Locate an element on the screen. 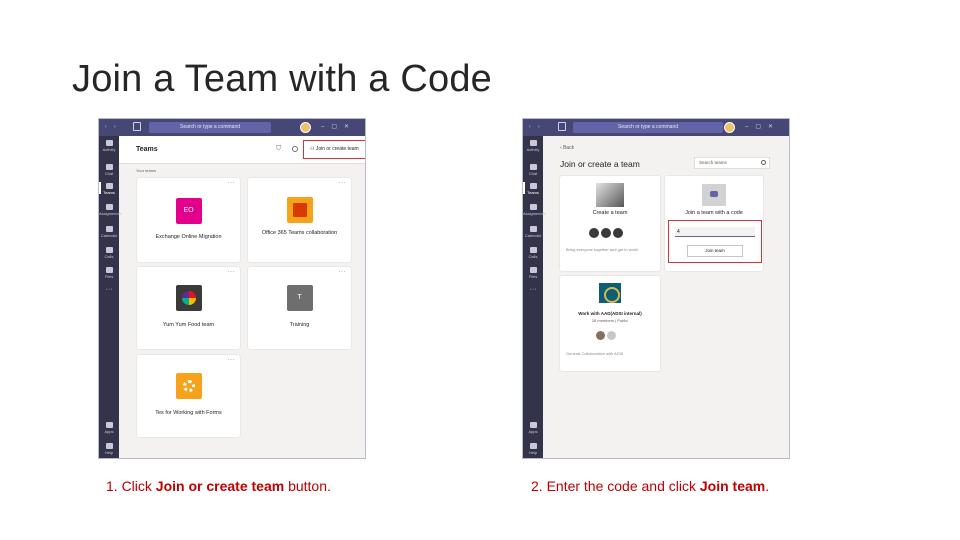  join-team-button: Join team is located at coordinates (715, 251).